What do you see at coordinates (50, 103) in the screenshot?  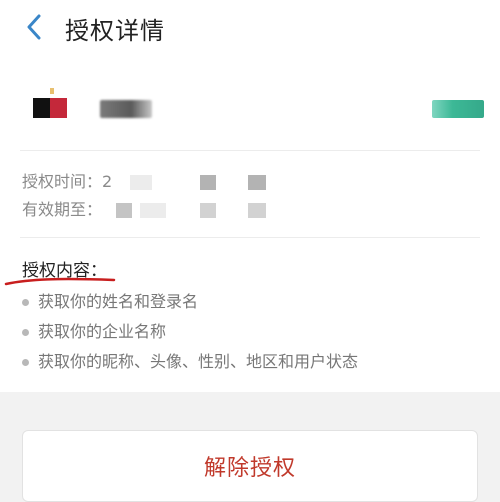 I see `app-logo-icon` at bounding box center [50, 103].